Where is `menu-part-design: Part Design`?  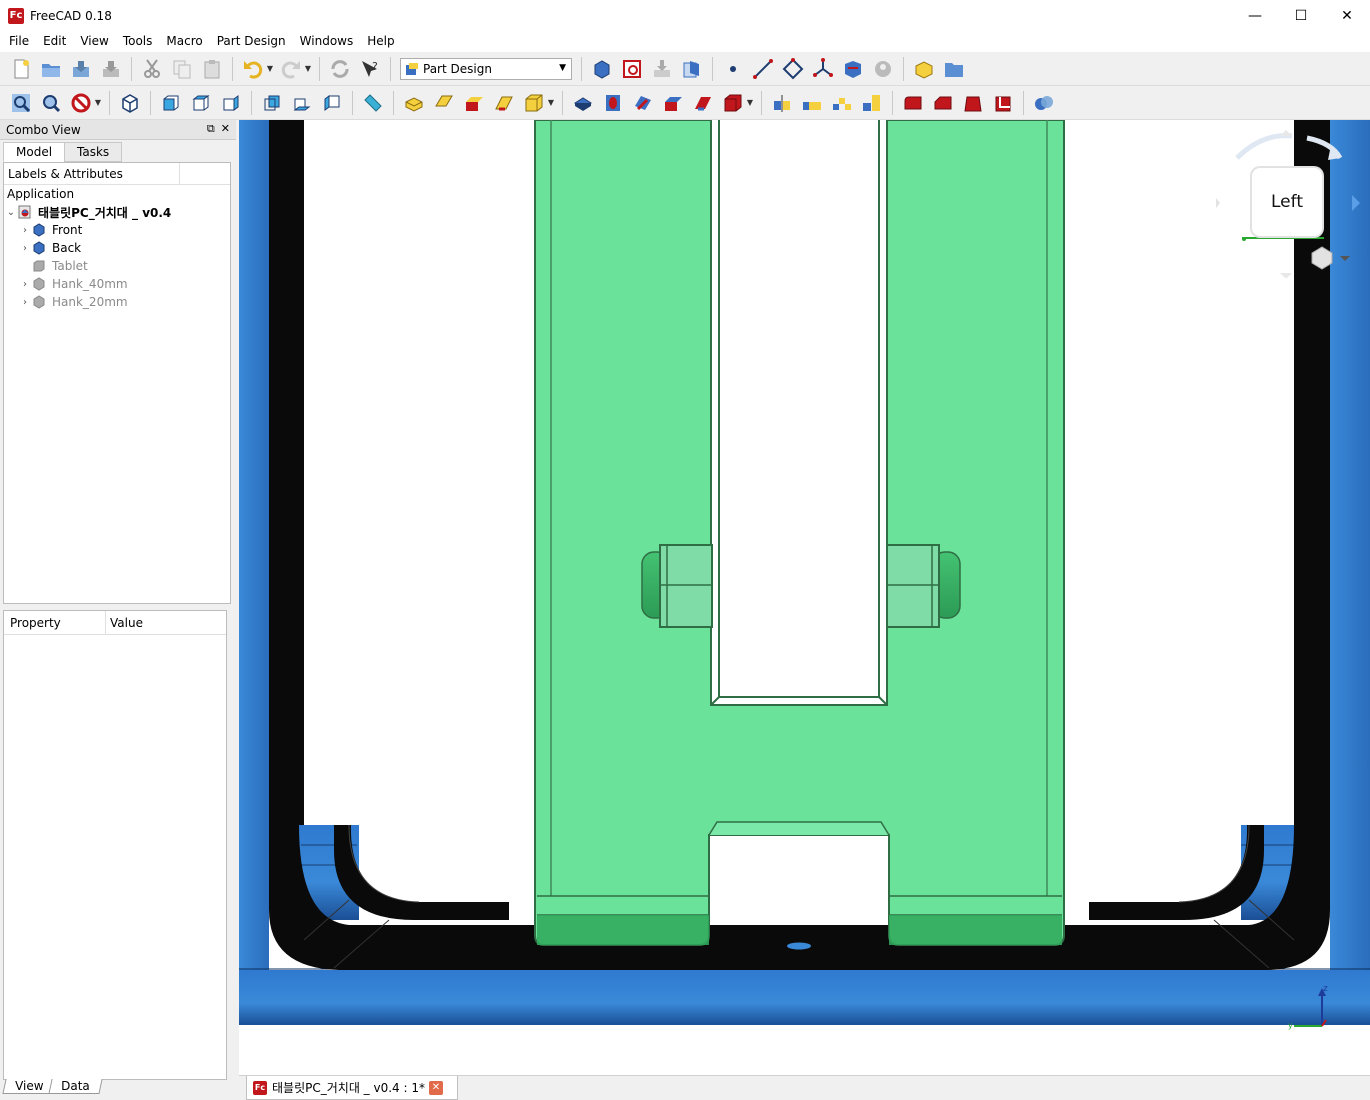 menu-part-design: Part Design is located at coordinates (251, 41).